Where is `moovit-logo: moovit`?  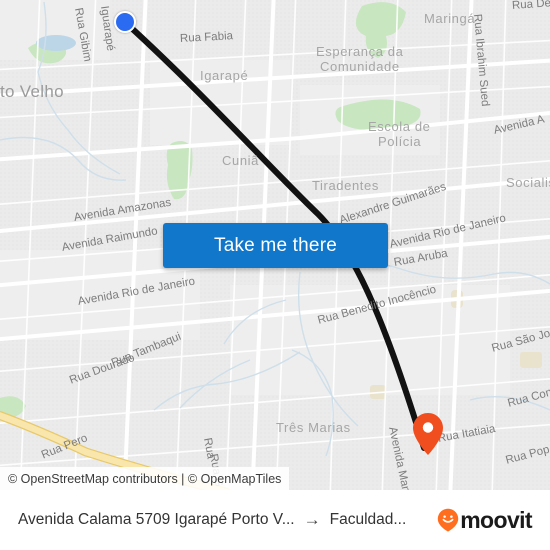 moovit-logo: moovit is located at coordinates (485, 520).